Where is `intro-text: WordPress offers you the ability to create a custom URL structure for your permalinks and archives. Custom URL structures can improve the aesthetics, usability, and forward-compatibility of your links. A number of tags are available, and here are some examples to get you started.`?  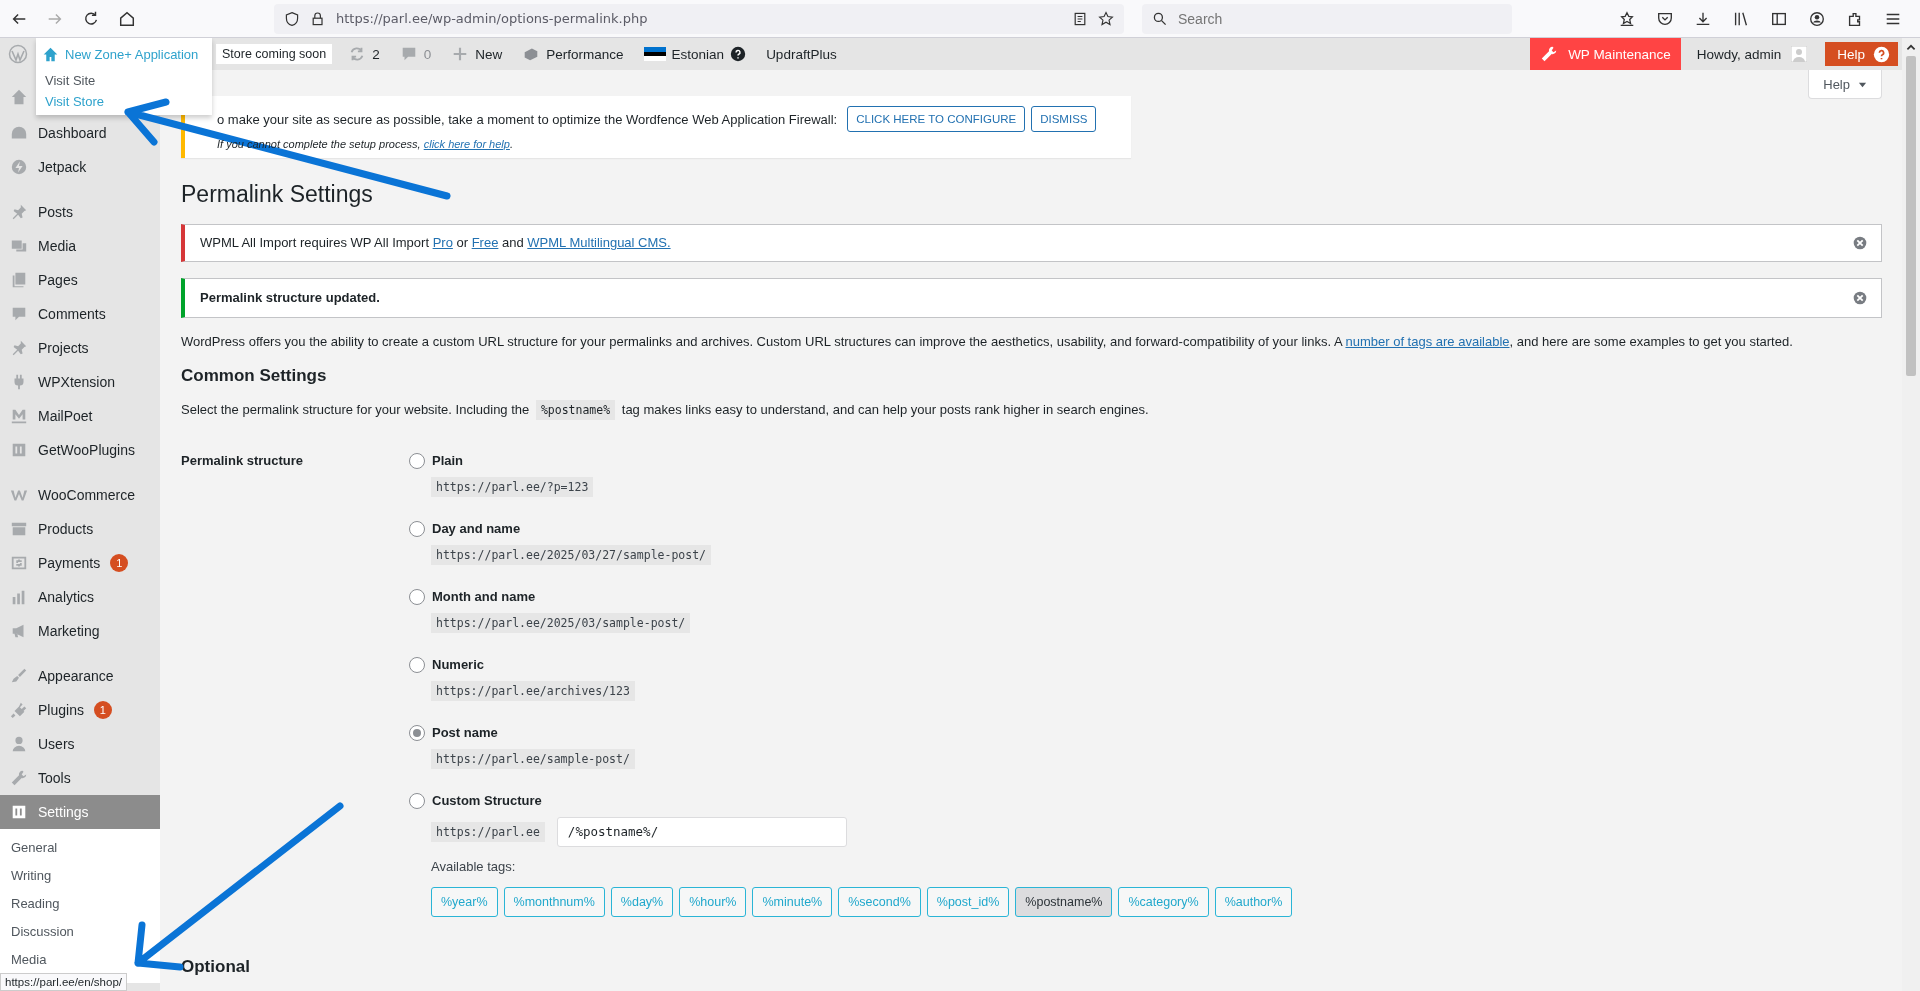
intro-text: WordPress offers you the ability to create a custom URL structure for your permalinks and archives. Custom URL structures can improve the aesthetics, usability, and forward-compatibility of your links. A number of tags are available, and here are some examples to get you started. is located at coordinates (987, 341).